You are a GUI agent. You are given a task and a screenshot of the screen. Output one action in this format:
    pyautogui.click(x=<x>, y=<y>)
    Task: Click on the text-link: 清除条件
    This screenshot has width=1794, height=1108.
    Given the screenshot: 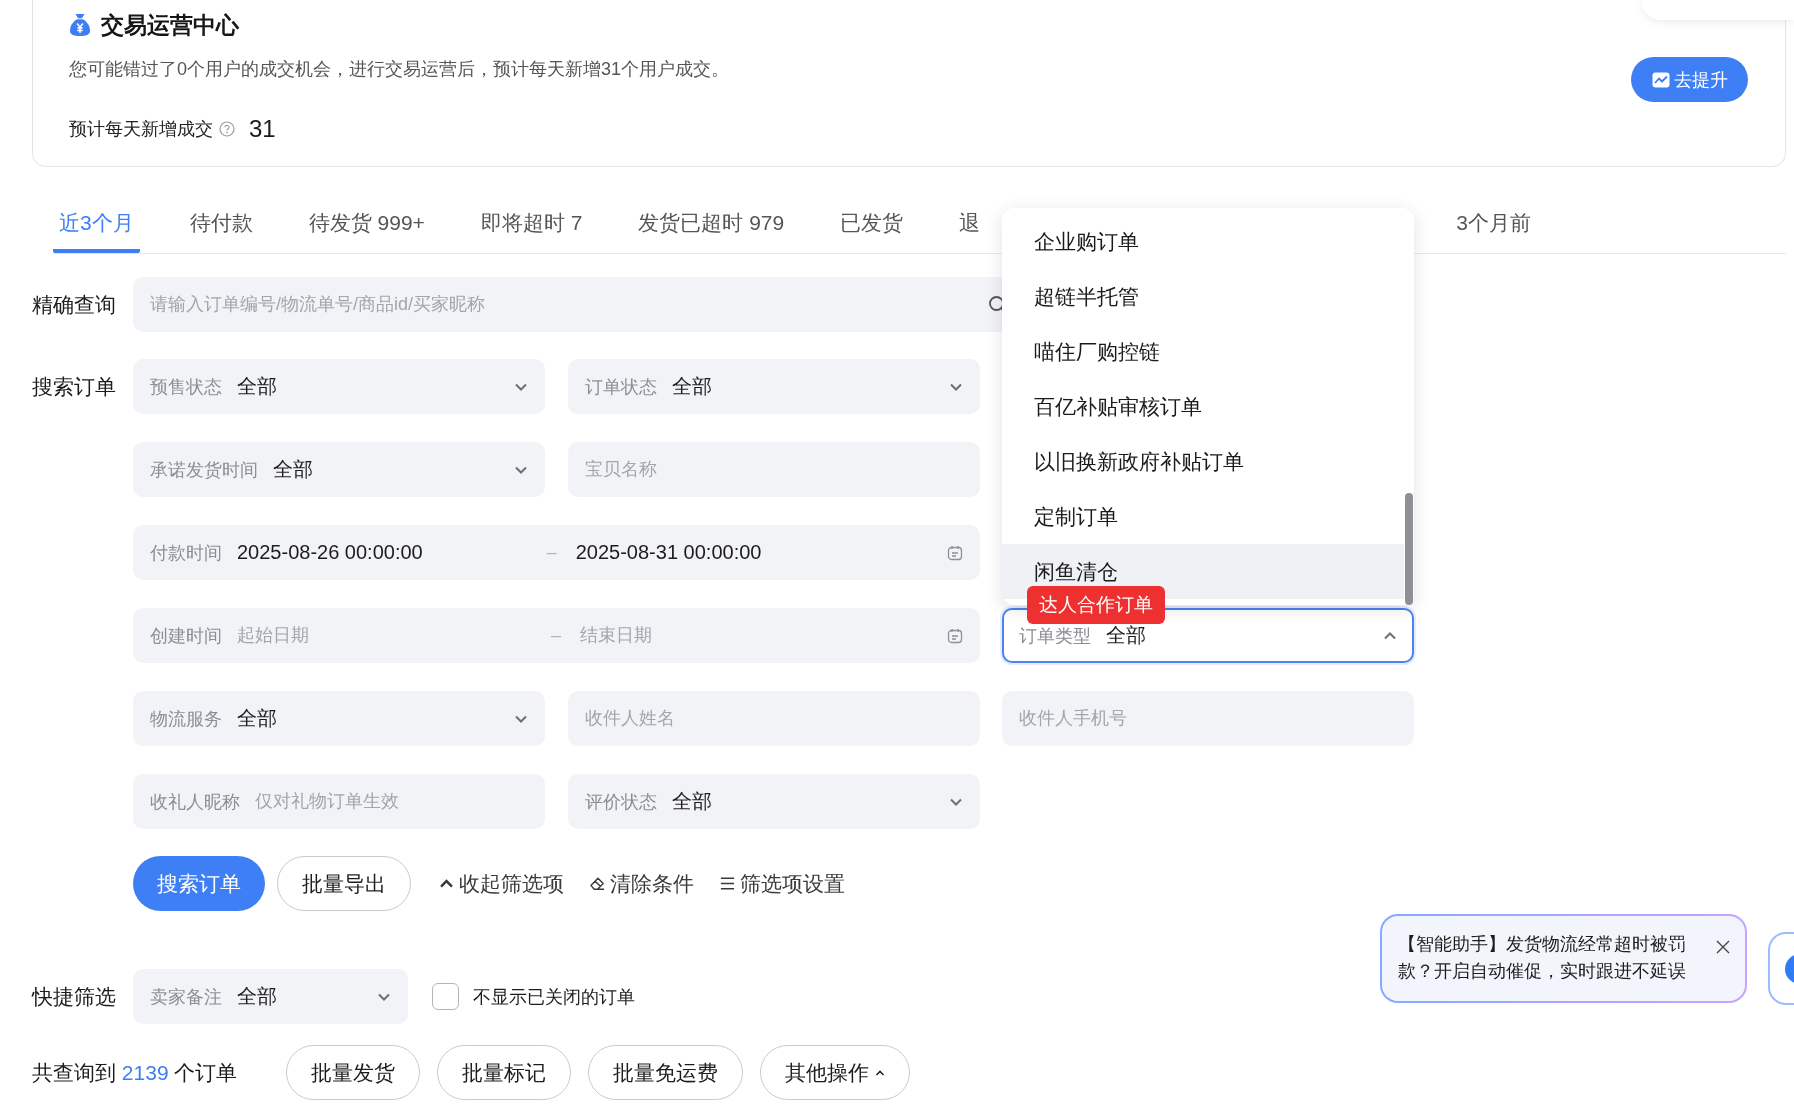 What is the action you would take?
    pyautogui.click(x=641, y=883)
    